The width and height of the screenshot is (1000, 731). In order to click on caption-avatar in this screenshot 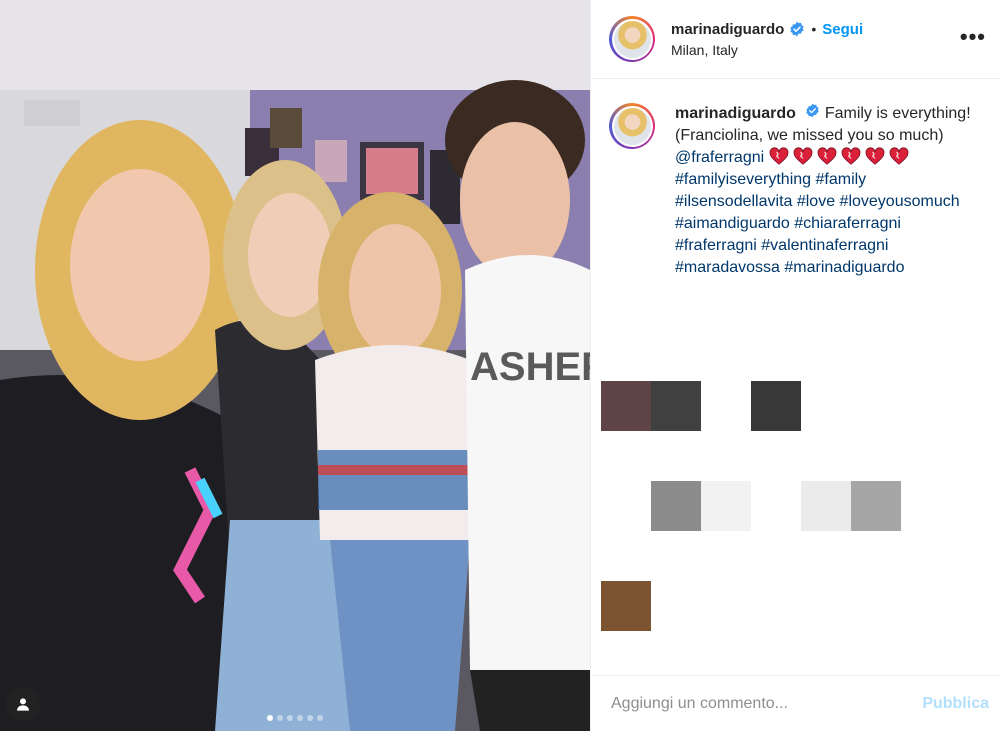, I will do `click(632, 126)`.